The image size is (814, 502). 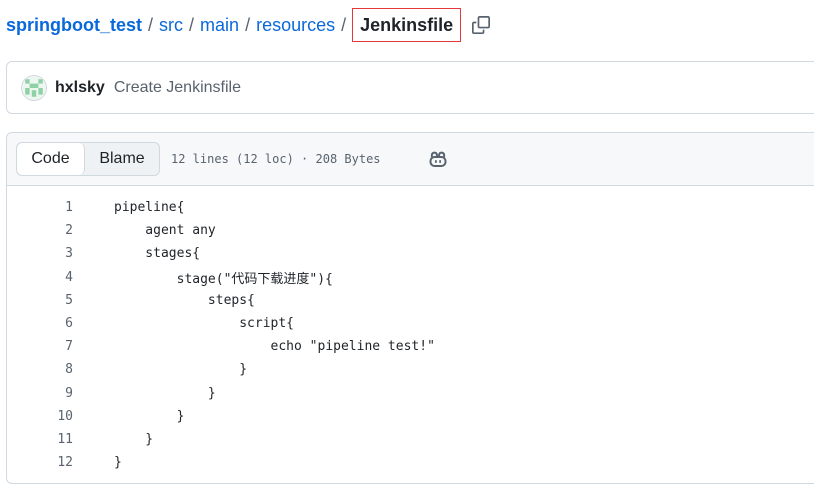 What do you see at coordinates (40, 323) in the screenshot?
I see `line-number: 6` at bounding box center [40, 323].